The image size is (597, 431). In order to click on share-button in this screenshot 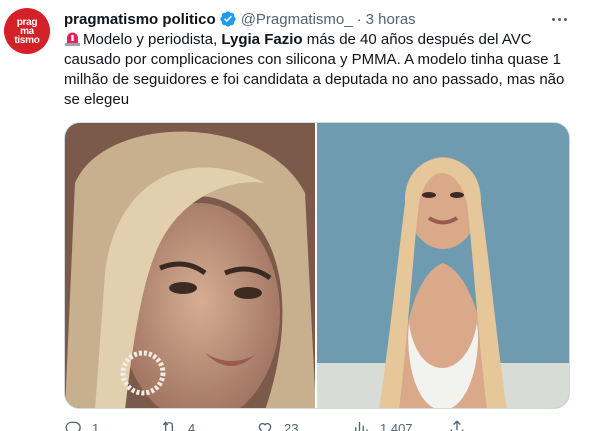, I will do `click(457, 425)`.